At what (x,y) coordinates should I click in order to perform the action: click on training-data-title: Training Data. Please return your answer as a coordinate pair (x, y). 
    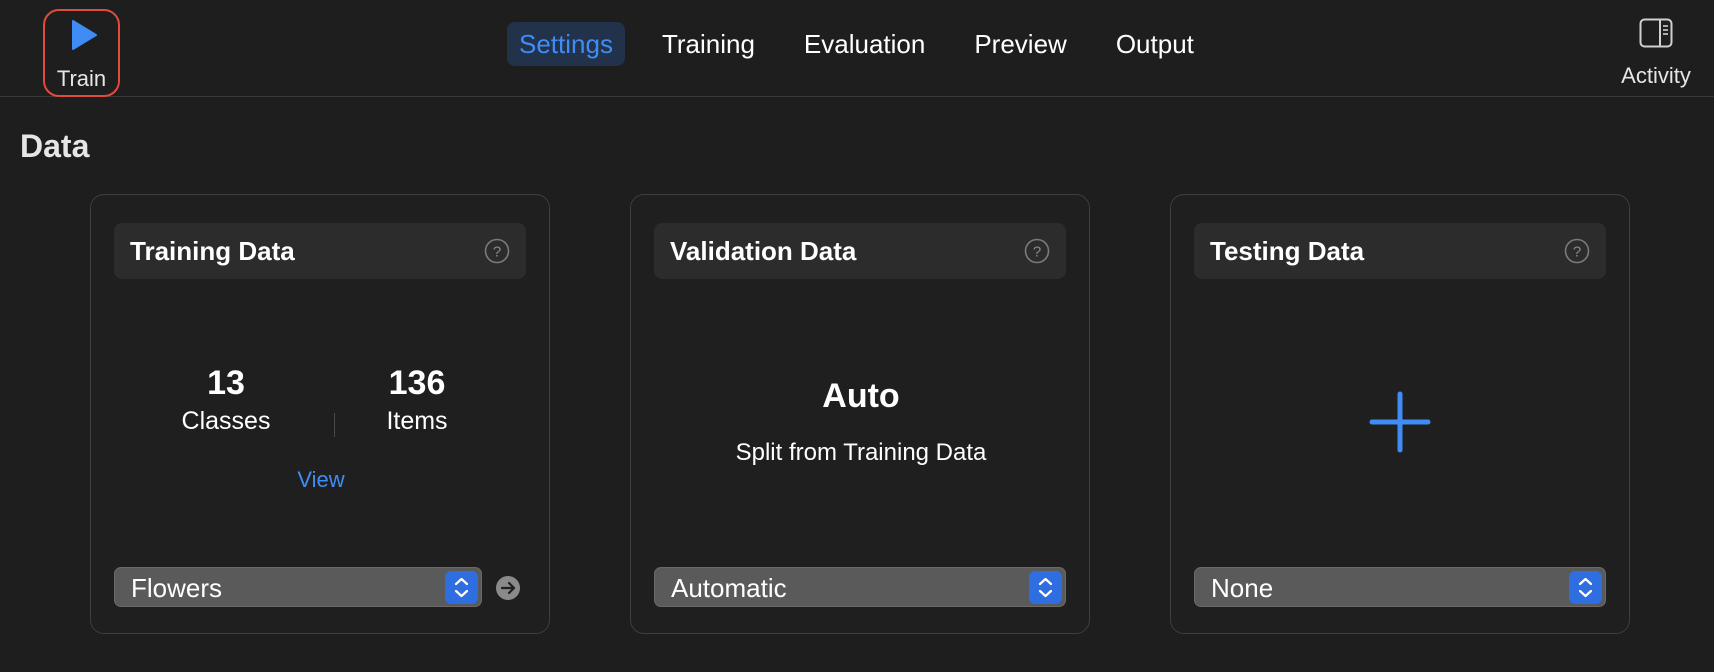
    Looking at the image, I should click on (212, 251).